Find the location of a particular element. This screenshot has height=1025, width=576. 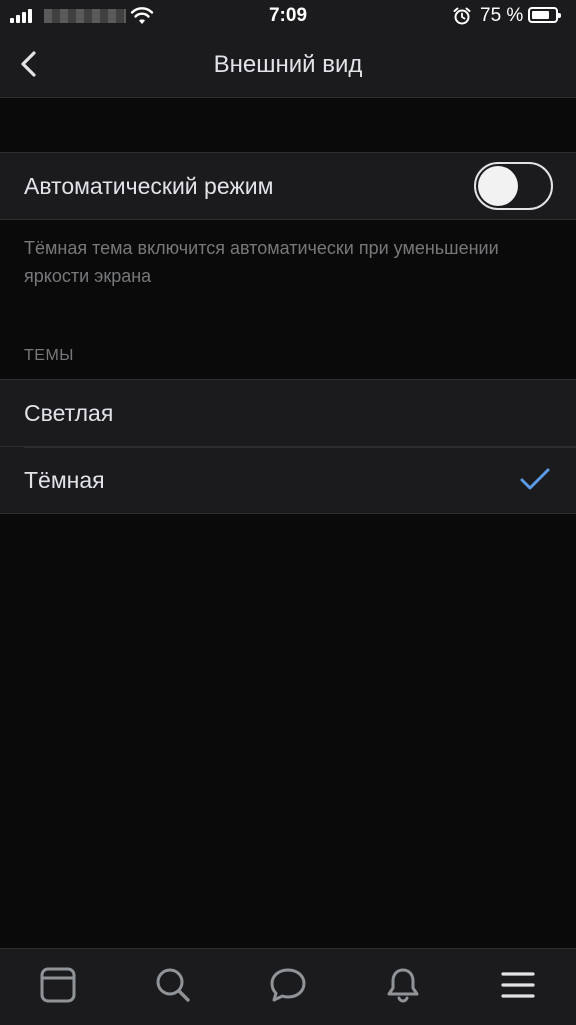

themes-section-header: ТЕМЫ is located at coordinates (49, 355).